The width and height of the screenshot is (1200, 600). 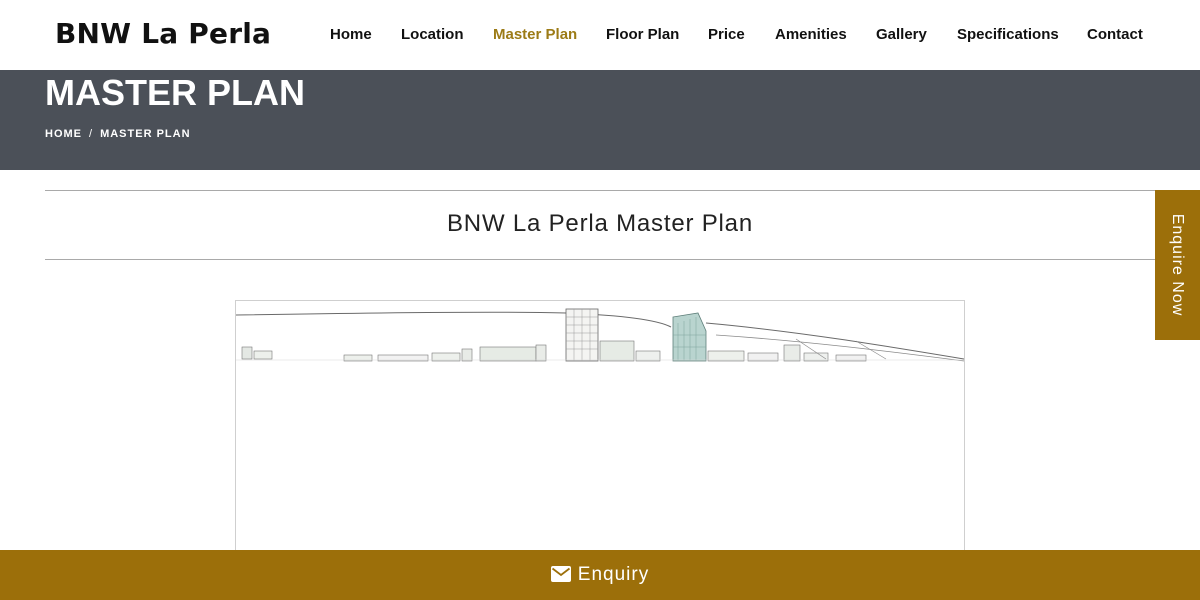 I want to click on nav-item-specifications: Specifications, so click(x=1008, y=35).